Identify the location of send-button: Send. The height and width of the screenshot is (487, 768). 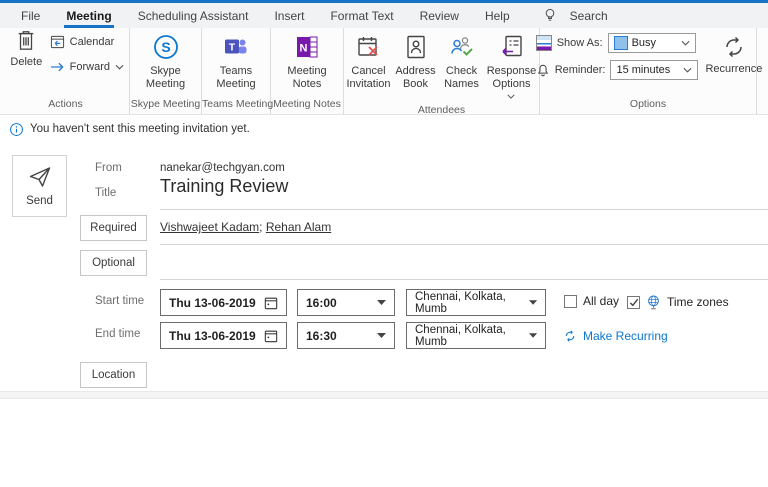
(39, 186).